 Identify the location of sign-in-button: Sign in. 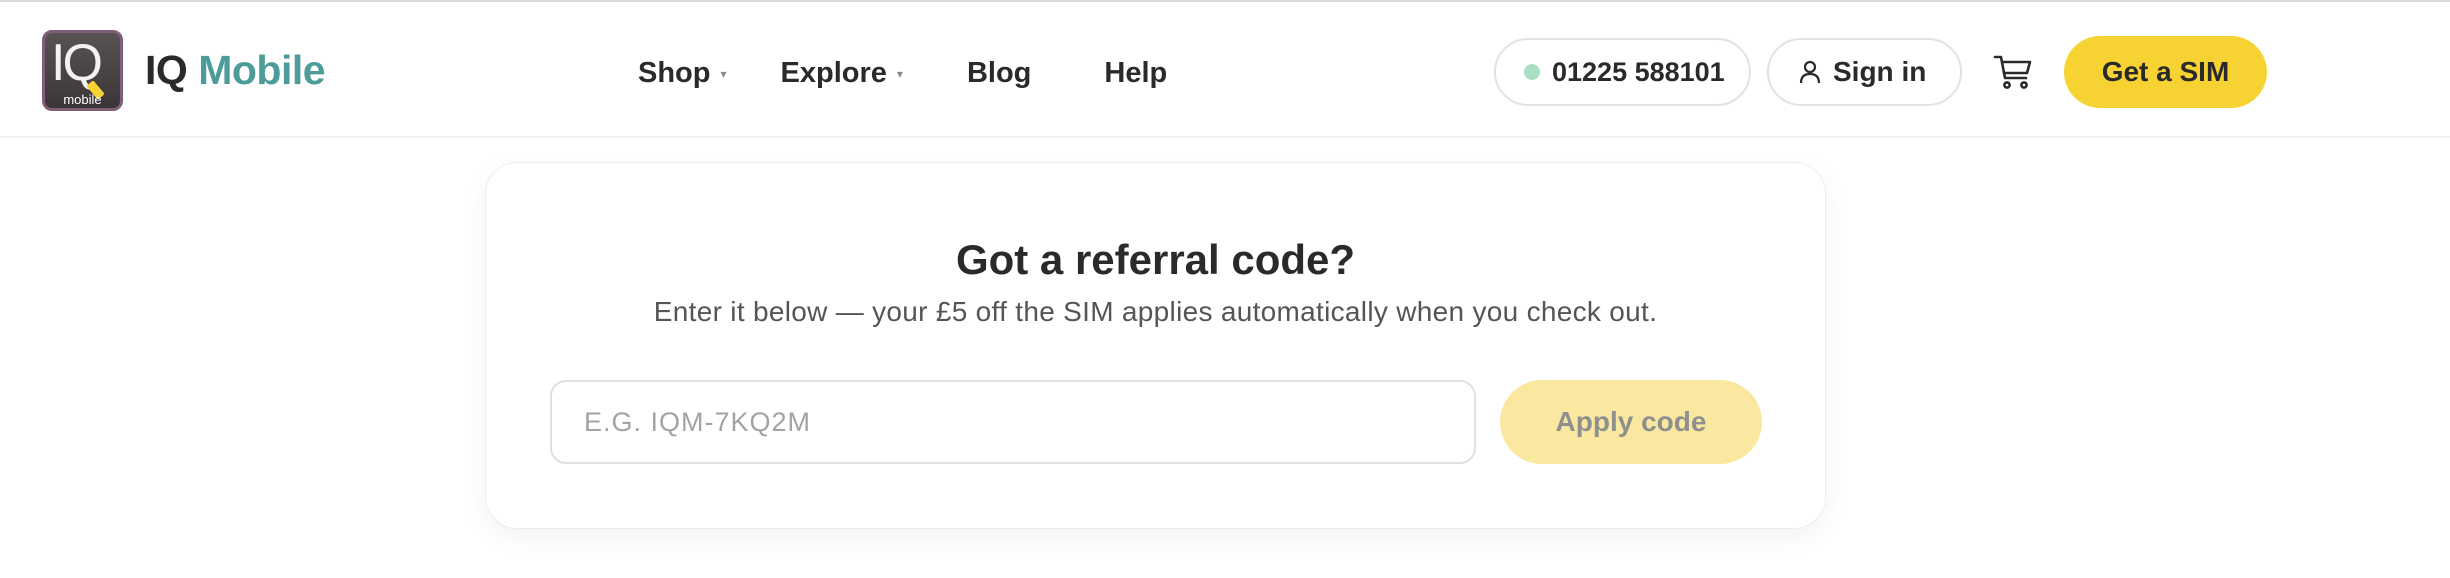
(1864, 72).